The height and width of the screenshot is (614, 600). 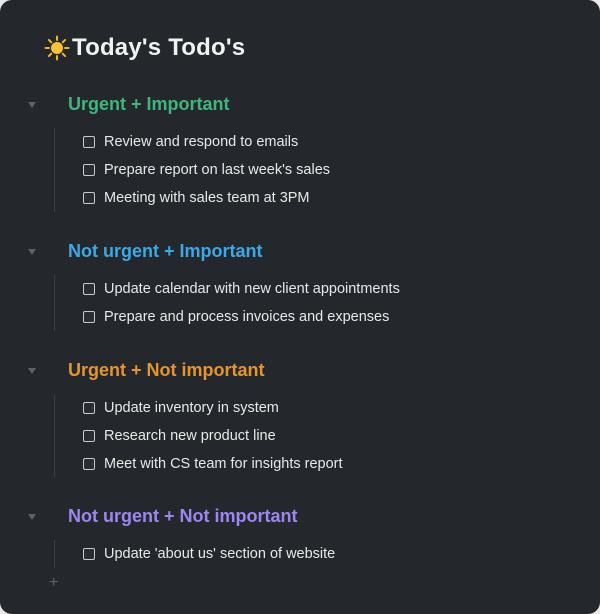 I want to click on todo-item-label: Meeting with sales team at 3PM, so click(x=207, y=198).